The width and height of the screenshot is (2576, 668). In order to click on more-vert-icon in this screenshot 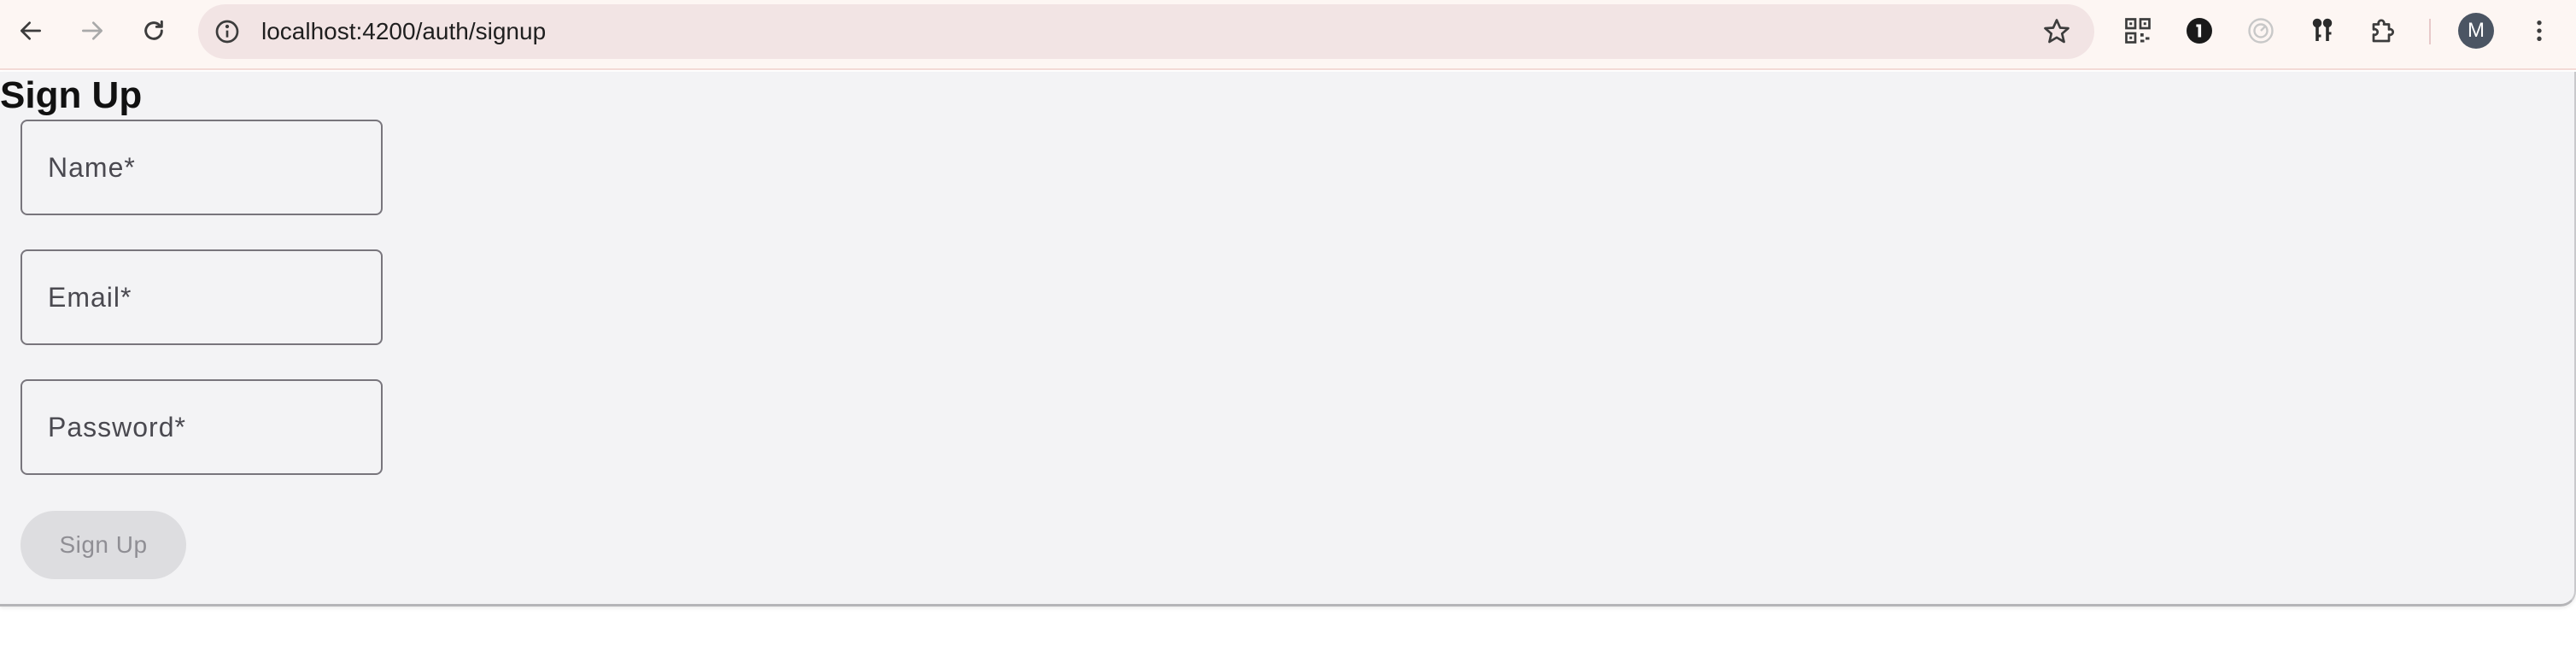, I will do `click(2539, 31)`.